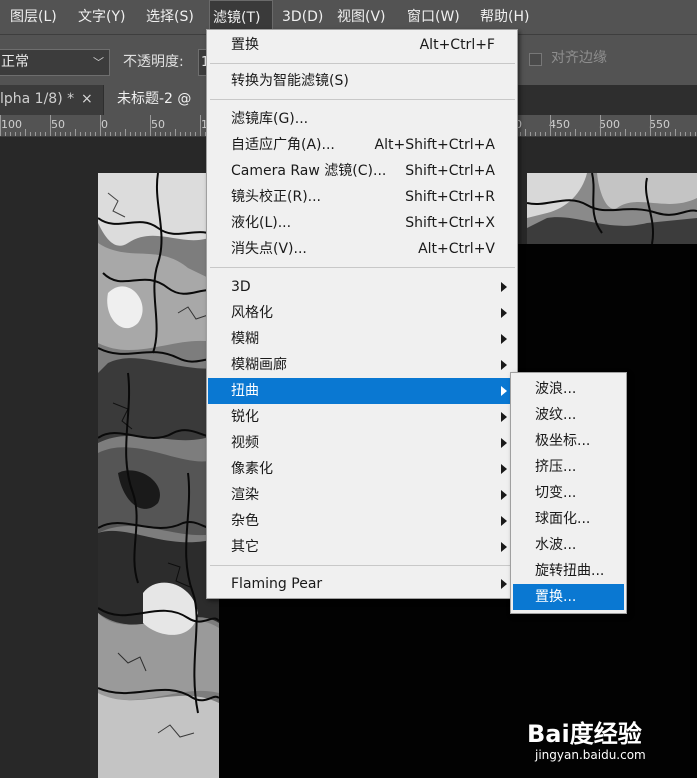  I want to click on menu-item-convert-smart-filter: 转换为智能滤镜(S), so click(362, 81).